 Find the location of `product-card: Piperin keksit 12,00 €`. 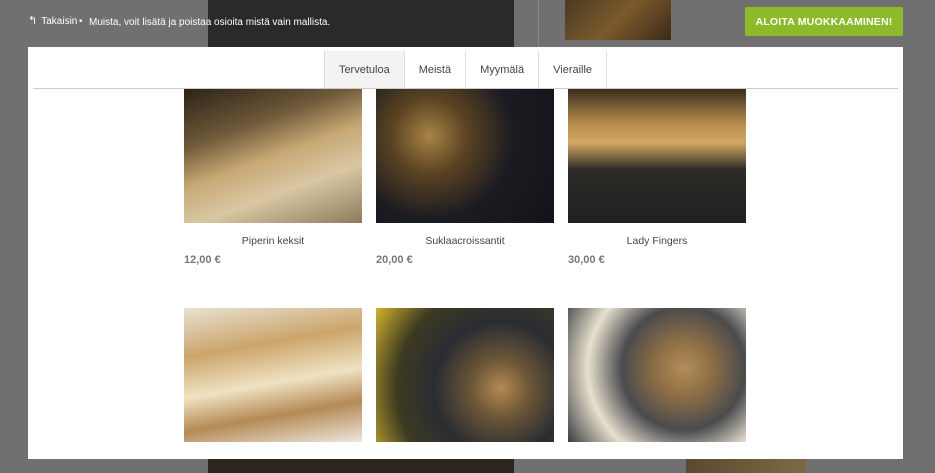

product-card: Piperin keksit 12,00 € is located at coordinates (273, 177).